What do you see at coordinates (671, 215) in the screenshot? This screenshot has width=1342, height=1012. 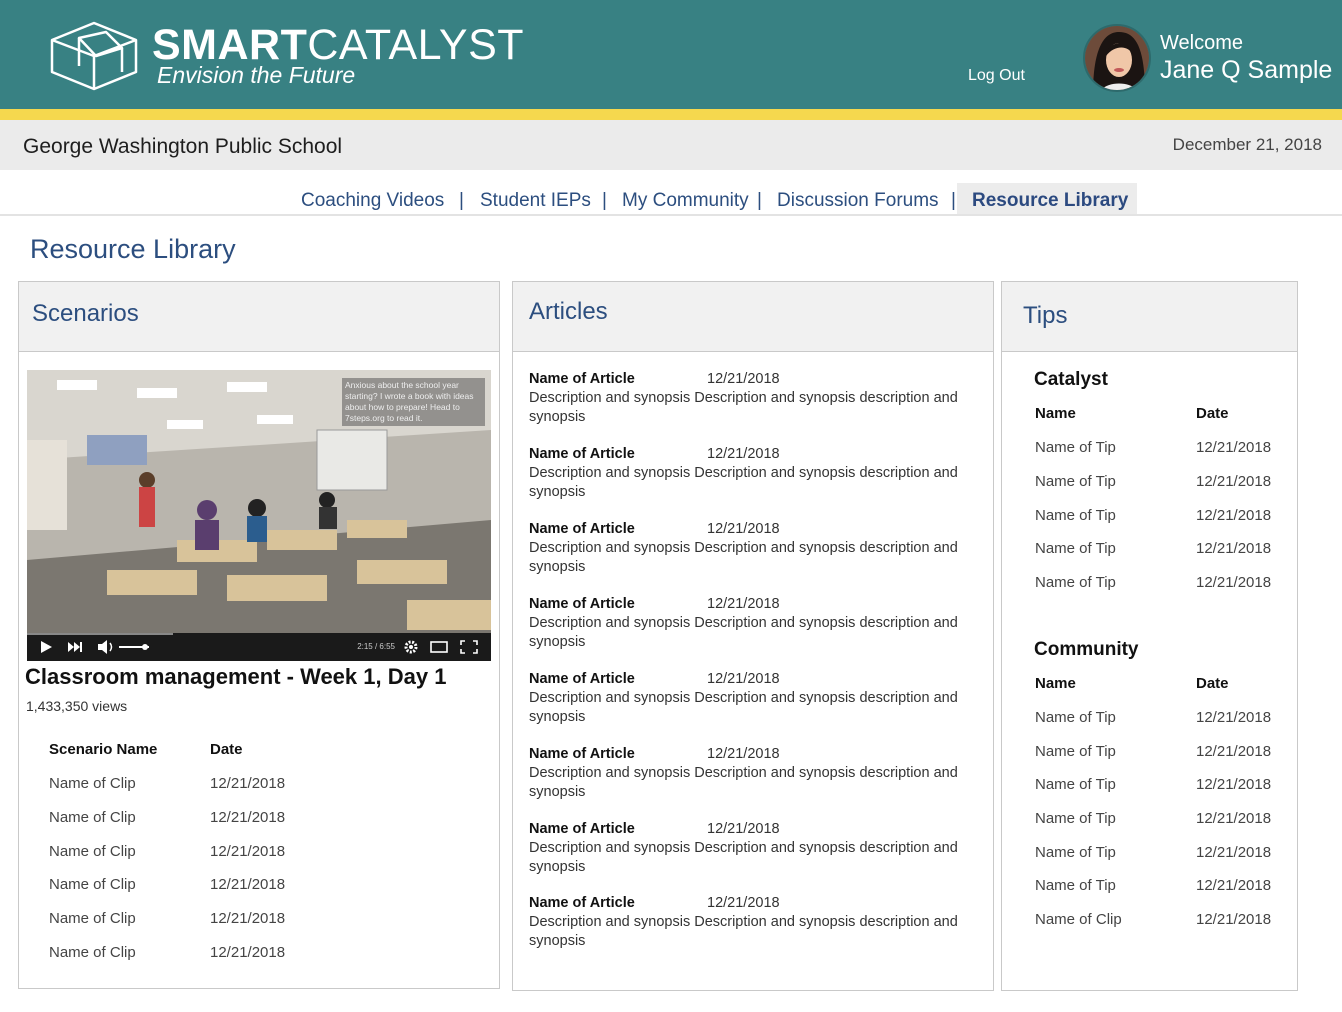 I see `nav-underline` at bounding box center [671, 215].